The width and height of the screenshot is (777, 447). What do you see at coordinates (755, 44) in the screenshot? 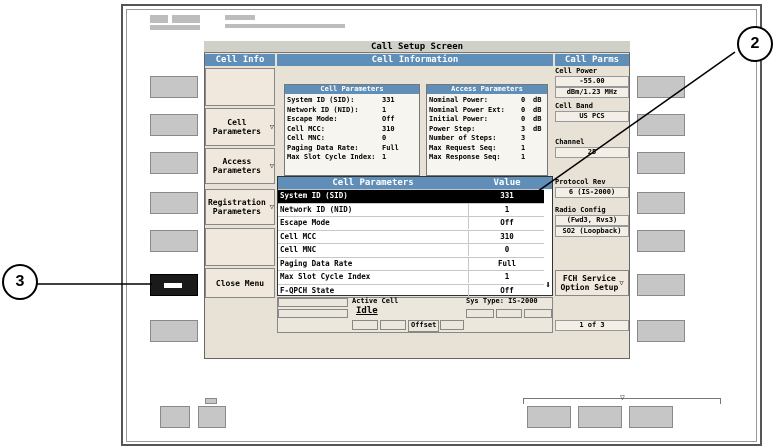
I see `callout-2: 2` at bounding box center [755, 44].